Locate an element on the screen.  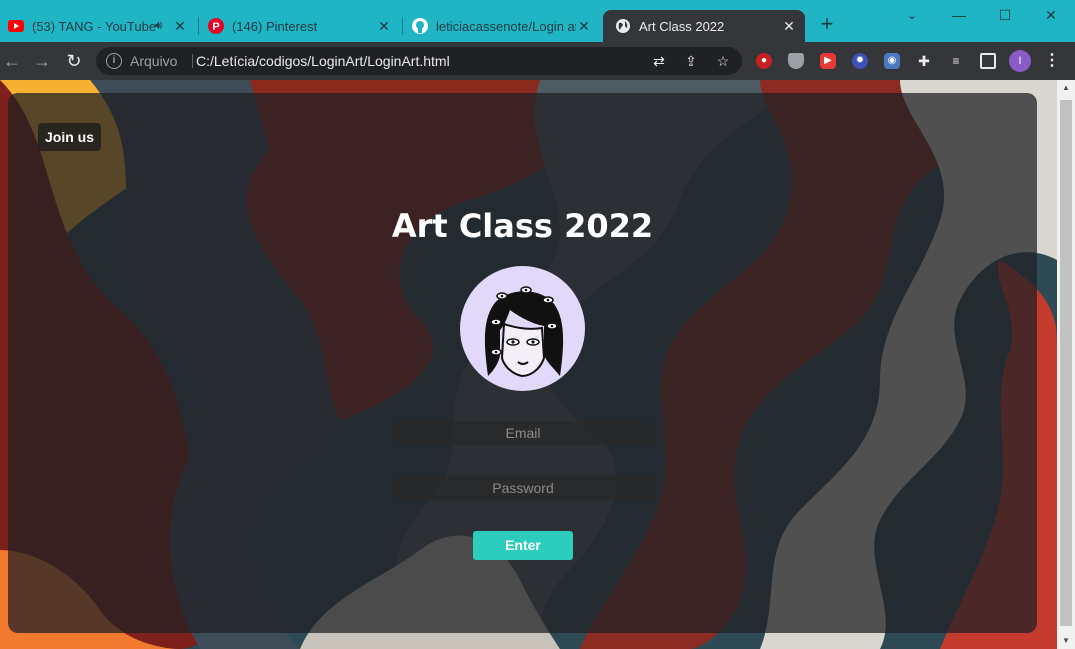
page-scrollbar: ▲ ▼ is located at coordinates (1066, 364).